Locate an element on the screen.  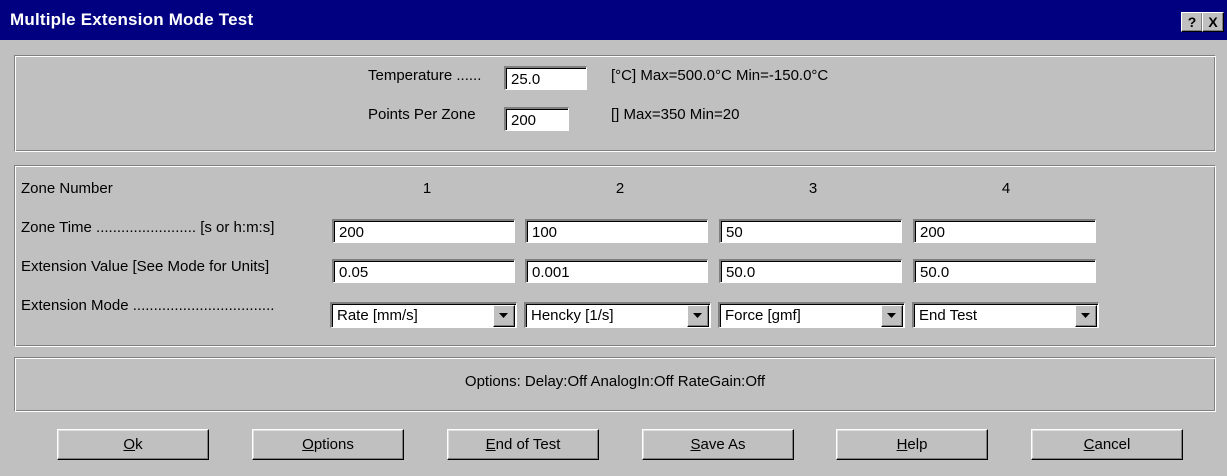
options-label: ptions is located at coordinates (333, 444).